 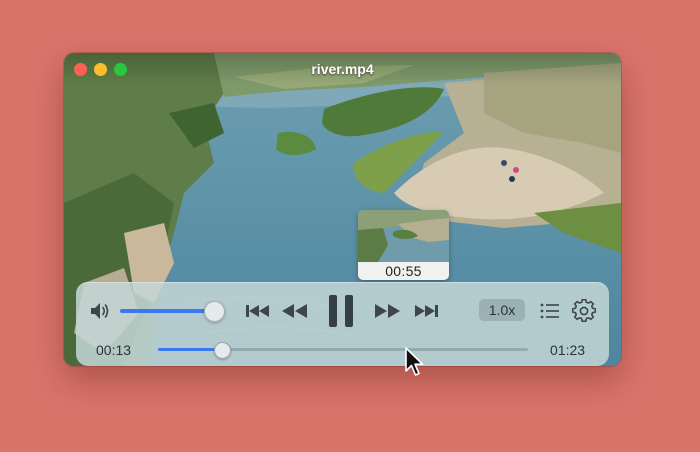 I want to click on preview-image, so click(x=403, y=236).